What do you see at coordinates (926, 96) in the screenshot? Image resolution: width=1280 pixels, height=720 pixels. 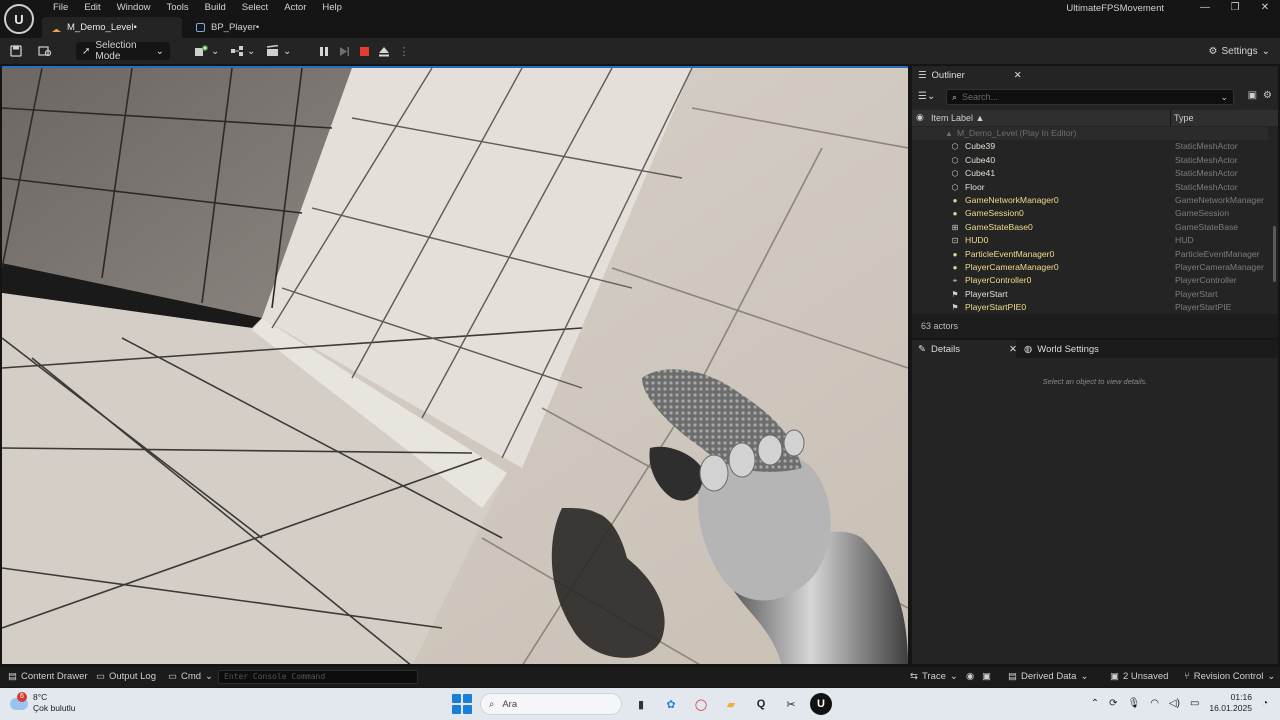 I see `filter-icon: ☰⌄` at bounding box center [926, 96].